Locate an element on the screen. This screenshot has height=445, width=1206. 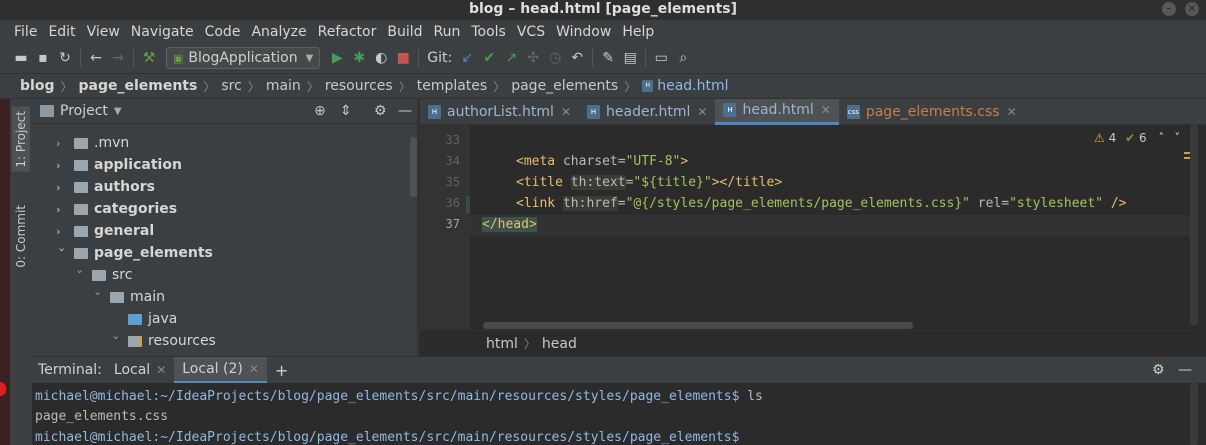
editor-crumb-item: html is located at coordinates (502, 344).